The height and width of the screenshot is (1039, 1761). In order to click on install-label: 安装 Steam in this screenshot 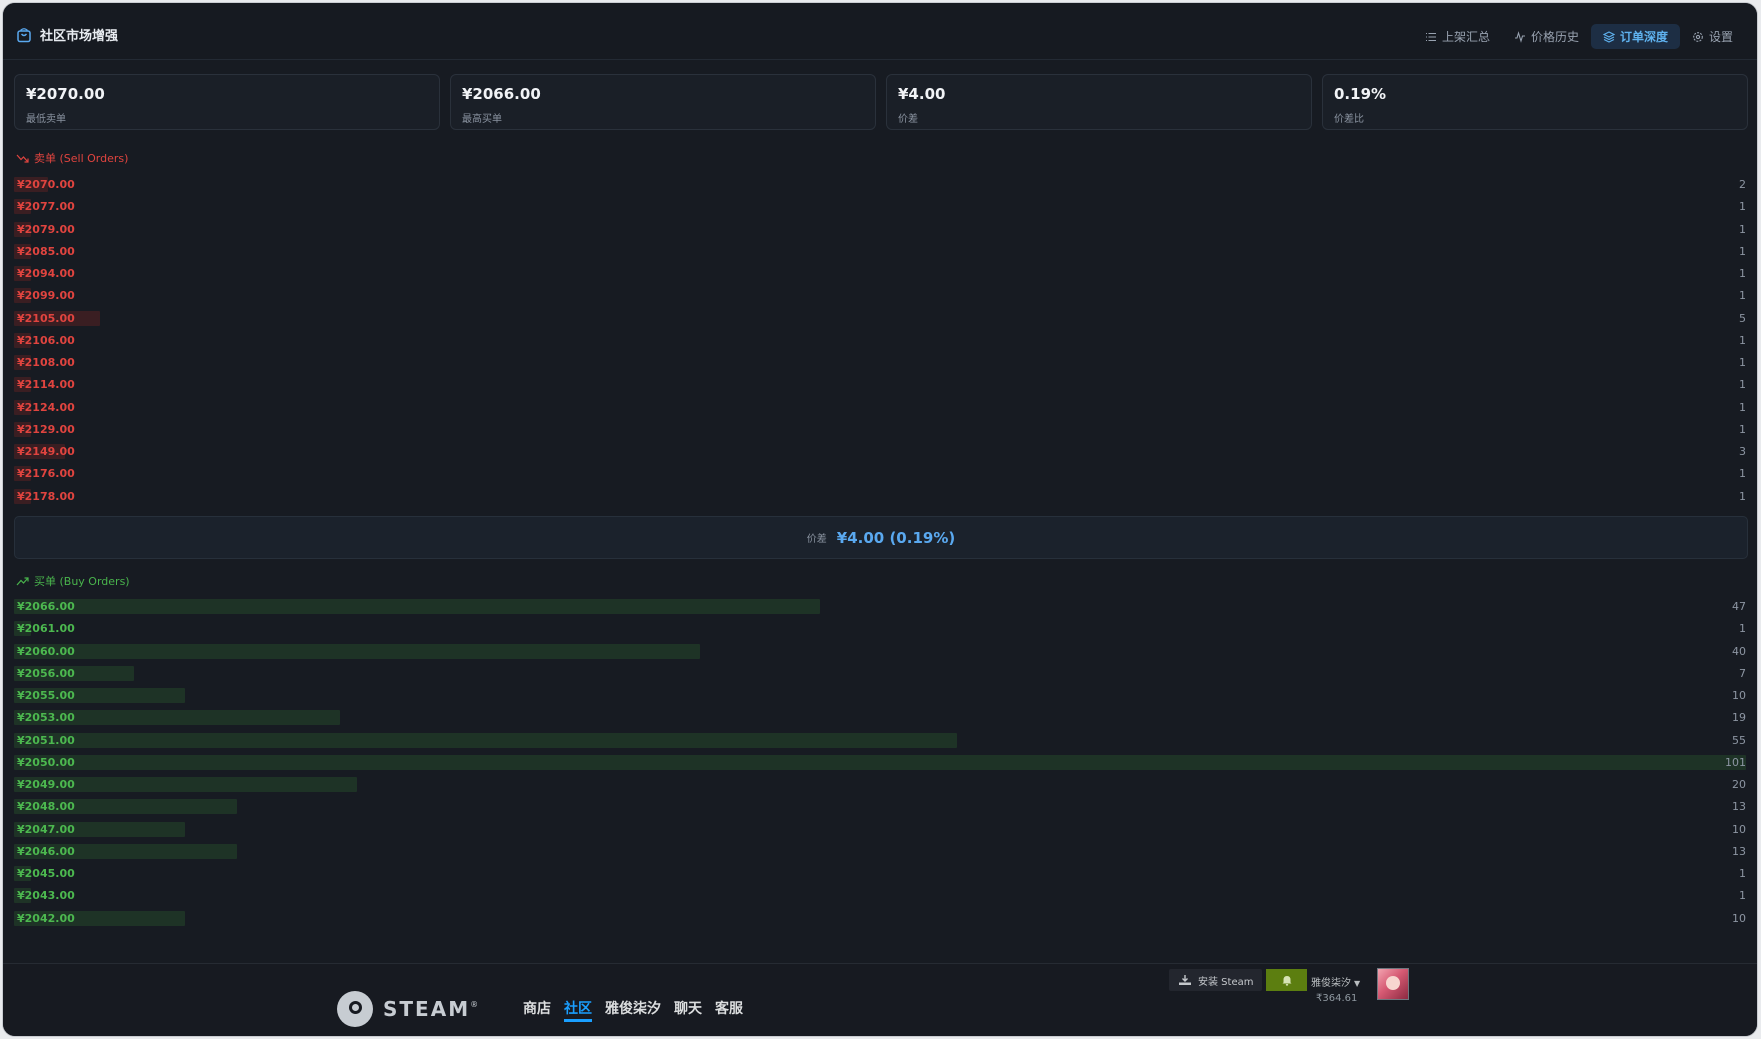, I will do `click(1226, 982)`.